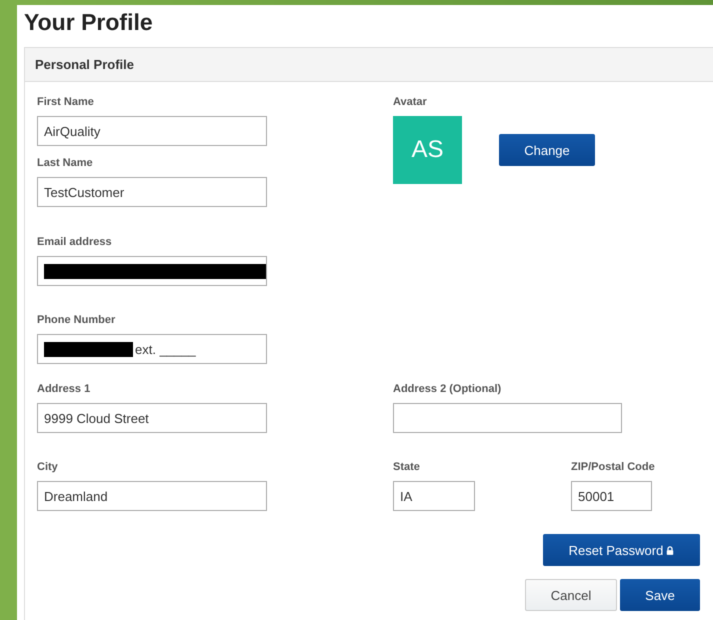 The image size is (713, 620). Describe the element at coordinates (152, 271) in the screenshot. I see `email-field` at that location.